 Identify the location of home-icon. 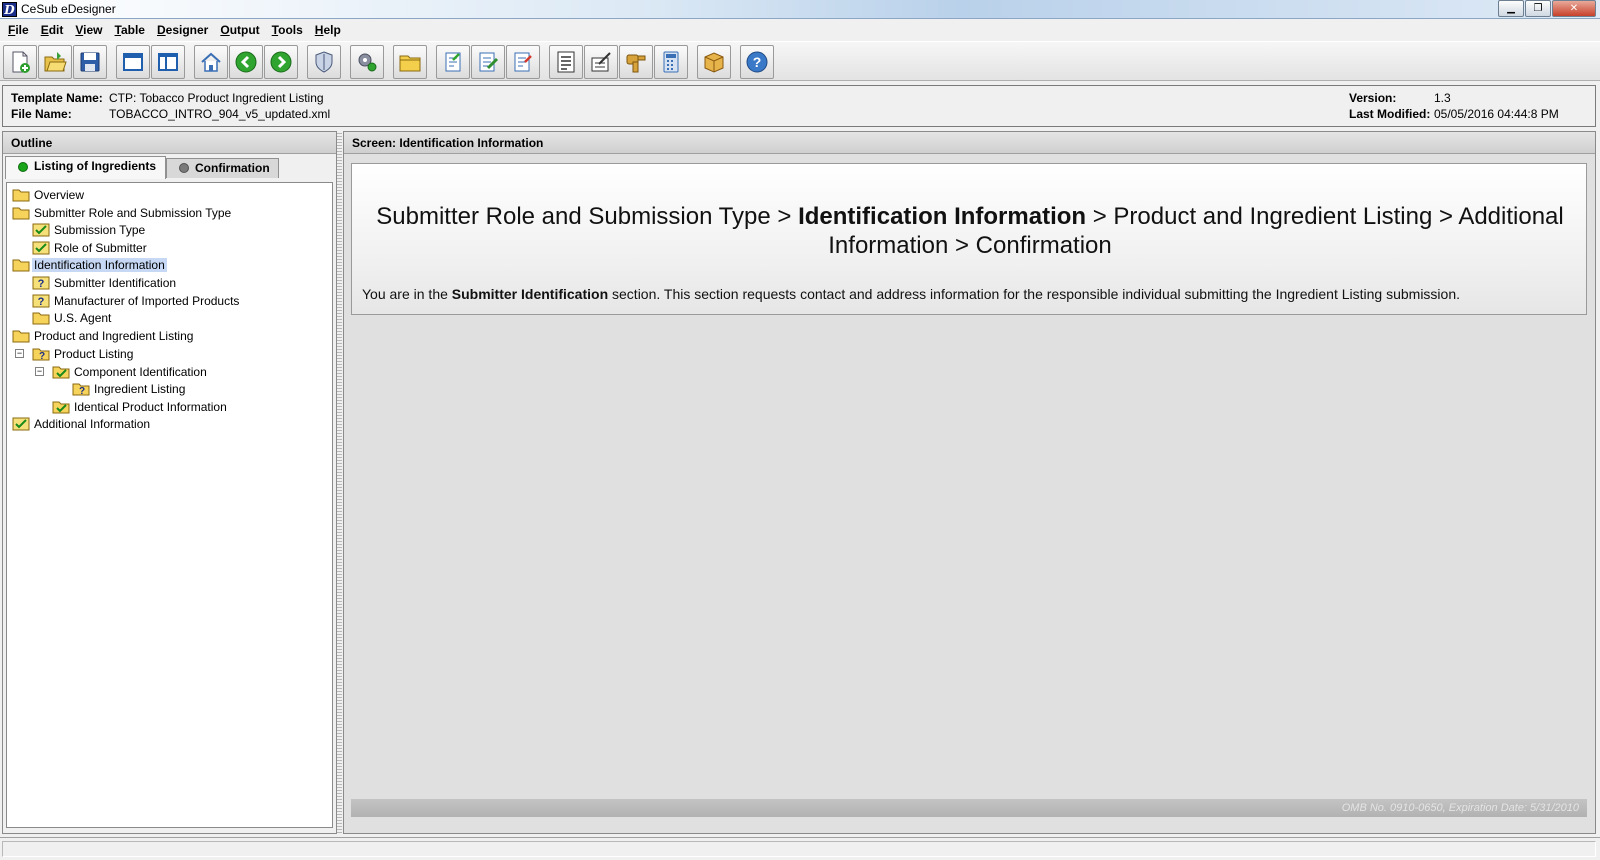
(211, 62).